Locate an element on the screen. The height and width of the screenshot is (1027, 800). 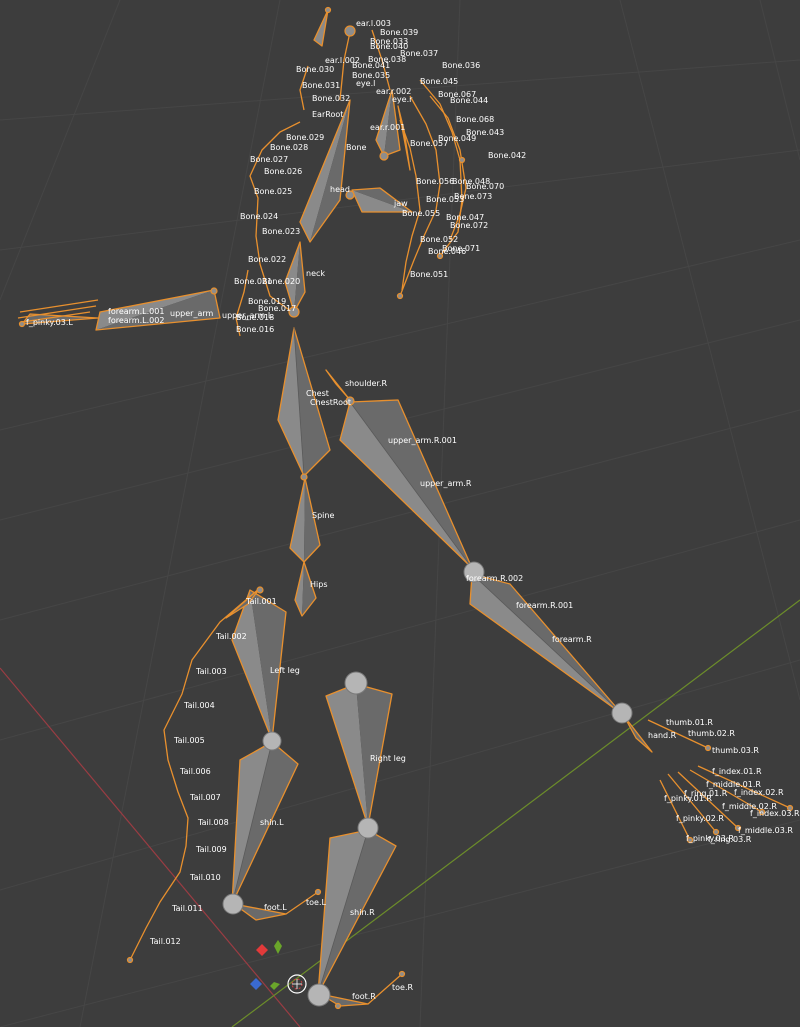
label-hips: Hips is located at coordinates (318, 584).